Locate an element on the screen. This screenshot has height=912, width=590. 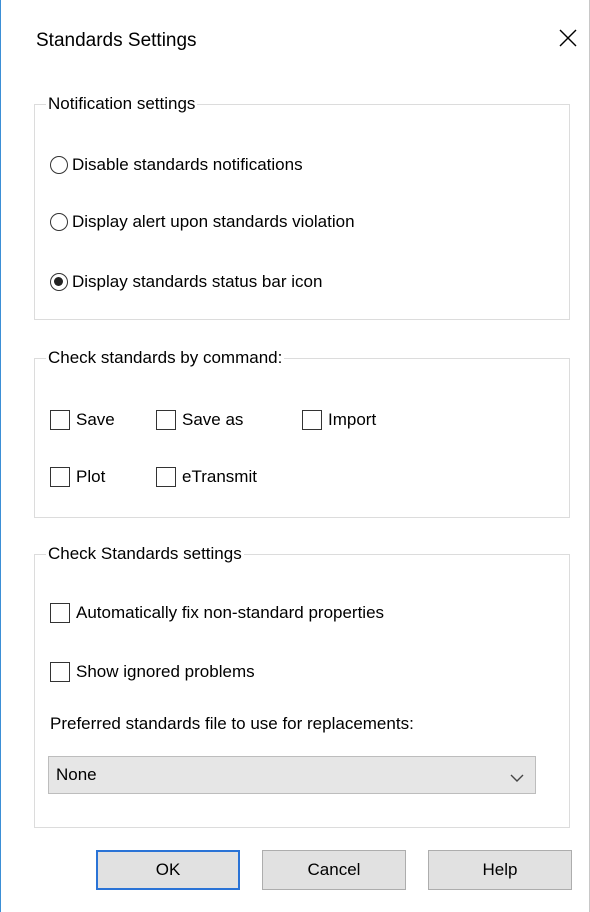
checkbox-label: eTransmit is located at coordinates (219, 476).